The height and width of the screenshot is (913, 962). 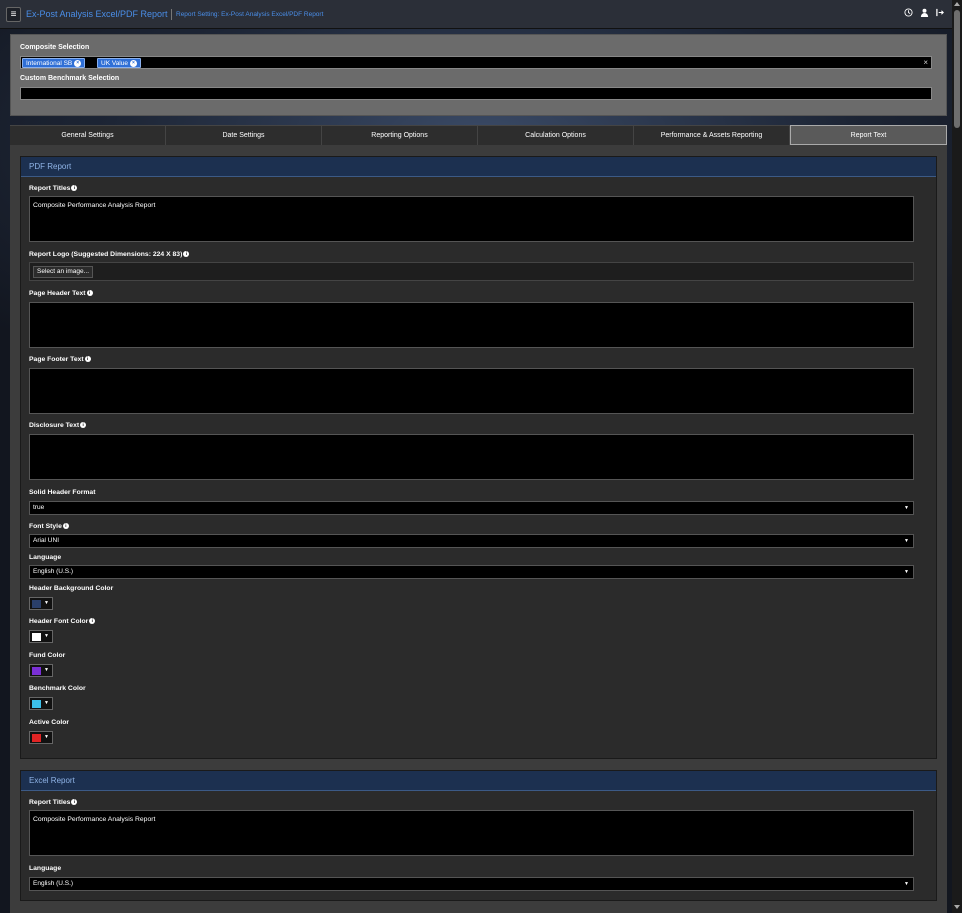 What do you see at coordinates (244, 135) in the screenshot?
I see `tab-date-settings: Date Settings` at bounding box center [244, 135].